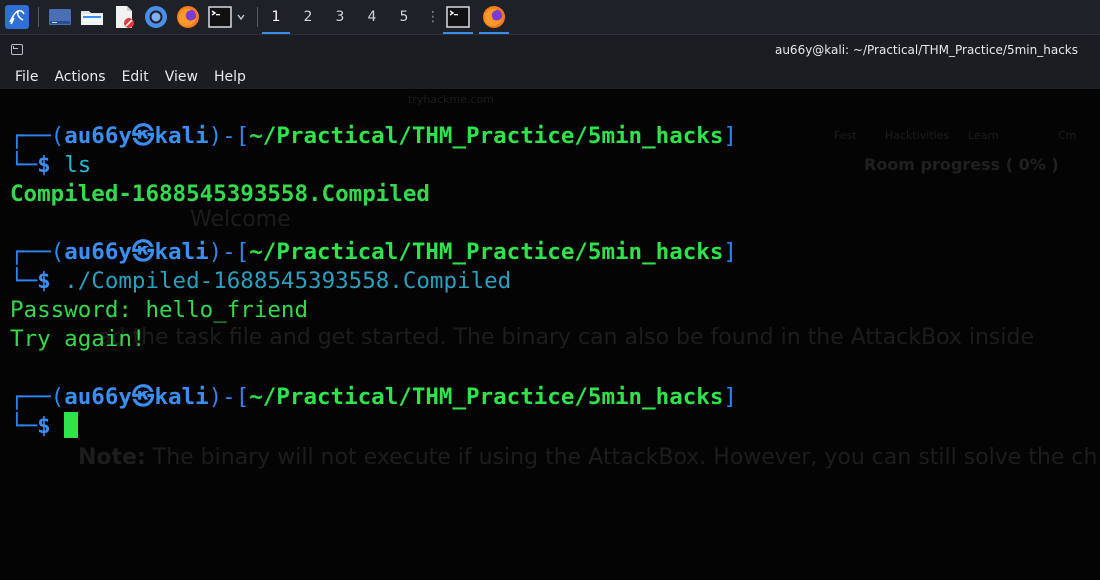  What do you see at coordinates (79, 77) in the screenshot?
I see `menu-actions: Actions` at bounding box center [79, 77].